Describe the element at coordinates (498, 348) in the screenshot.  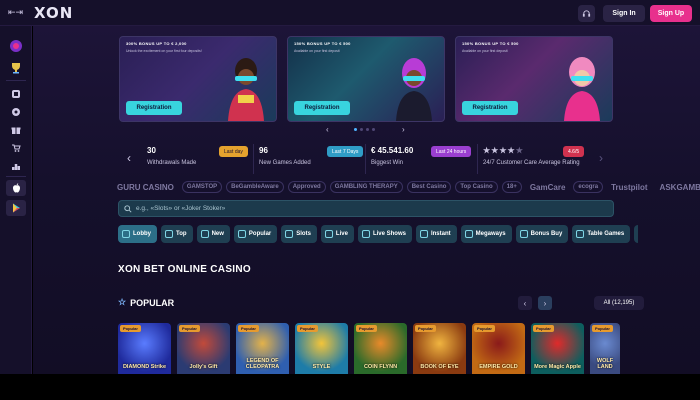
I see `game-tile: Popular EMPIRE GOLD` at that location.